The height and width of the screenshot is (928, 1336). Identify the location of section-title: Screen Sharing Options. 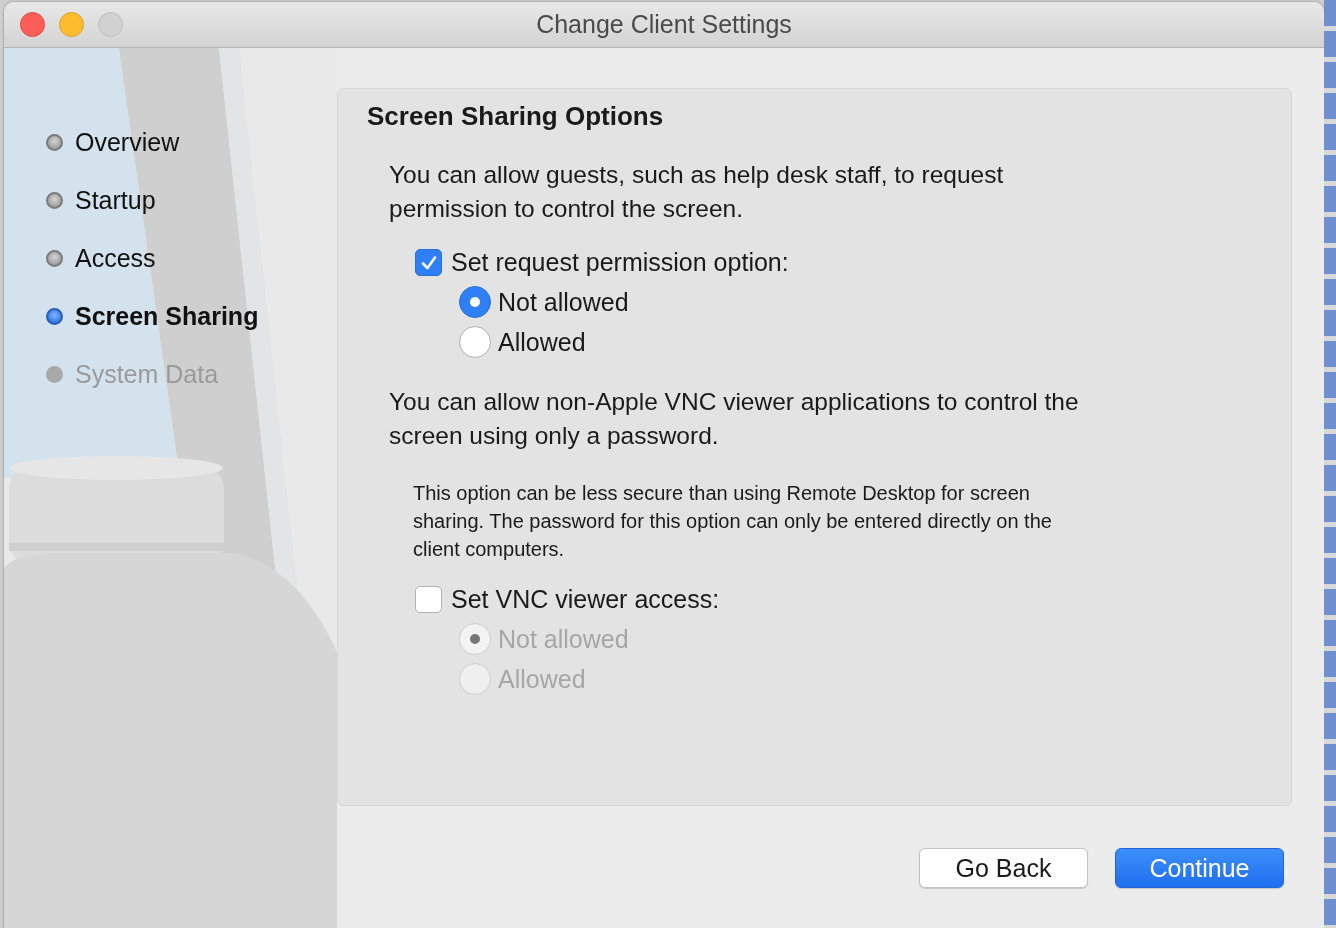
(516, 116).